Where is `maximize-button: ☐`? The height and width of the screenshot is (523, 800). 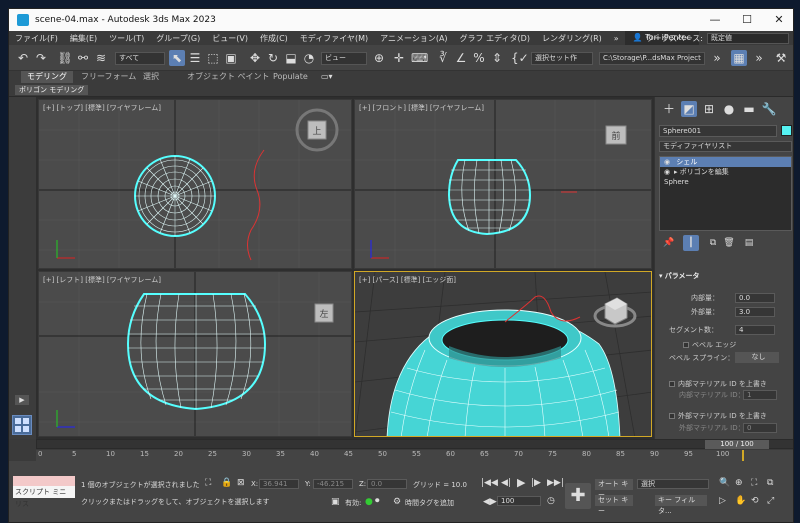
maximize-button: ☐ is located at coordinates (747, 20).